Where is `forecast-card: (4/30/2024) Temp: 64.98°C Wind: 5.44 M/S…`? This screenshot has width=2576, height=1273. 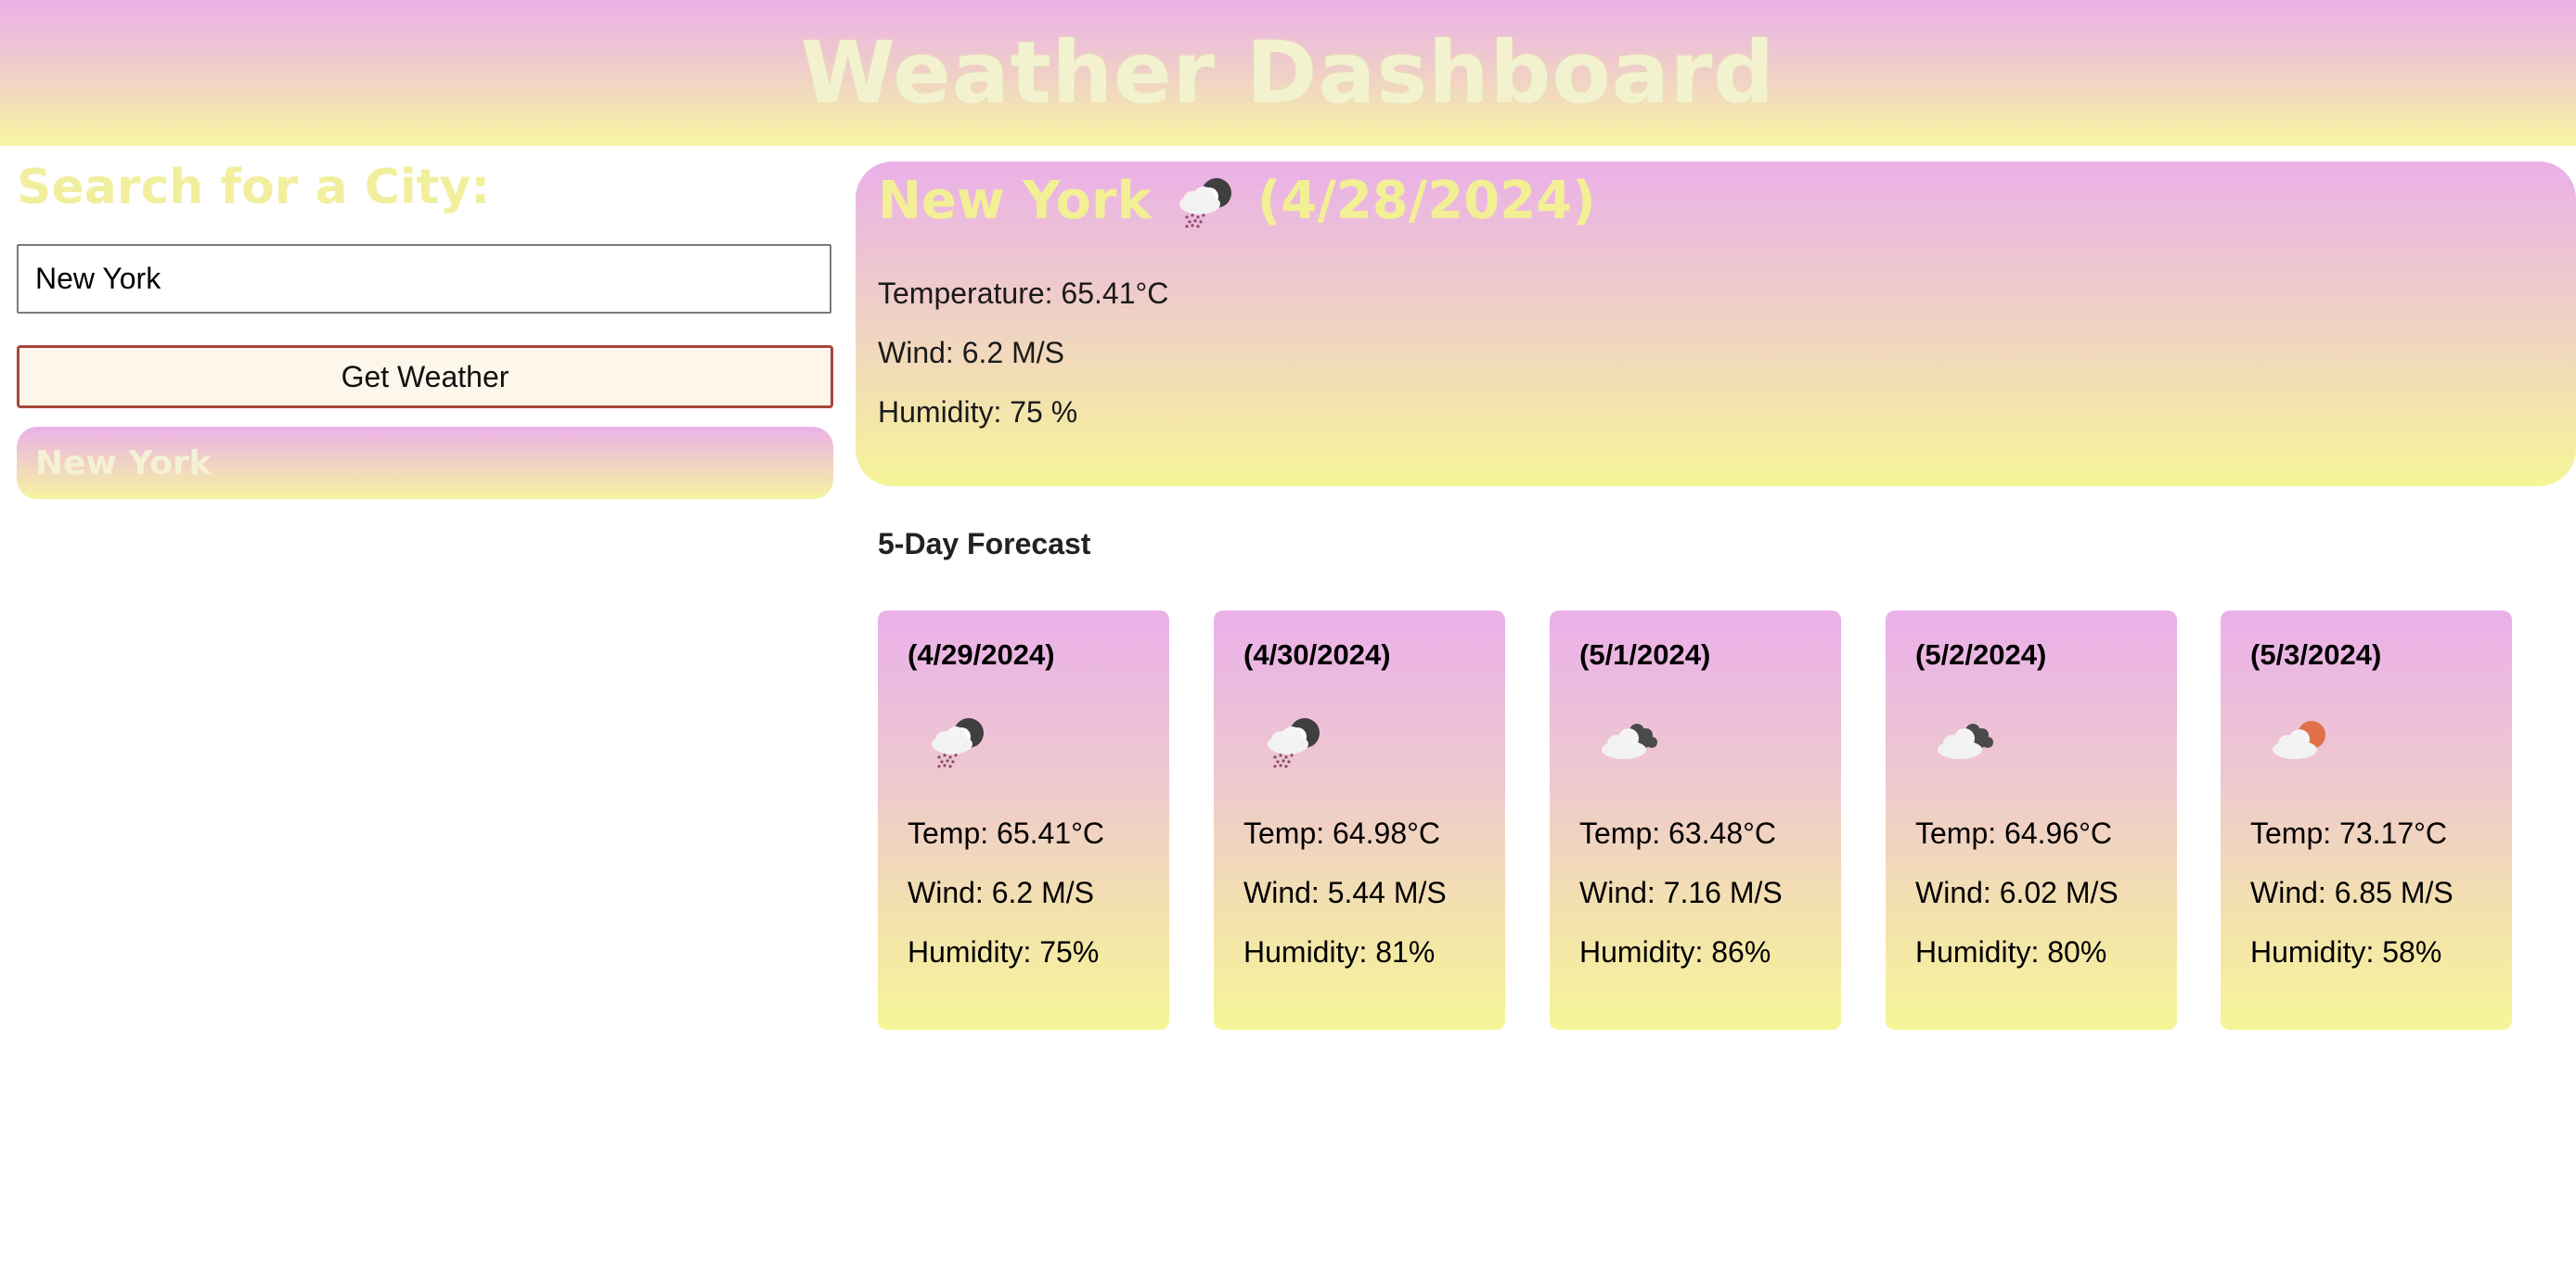 forecast-card: (4/30/2024) Temp: 64.98°C Wind: 5.44 M/S… is located at coordinates (1359, 820).